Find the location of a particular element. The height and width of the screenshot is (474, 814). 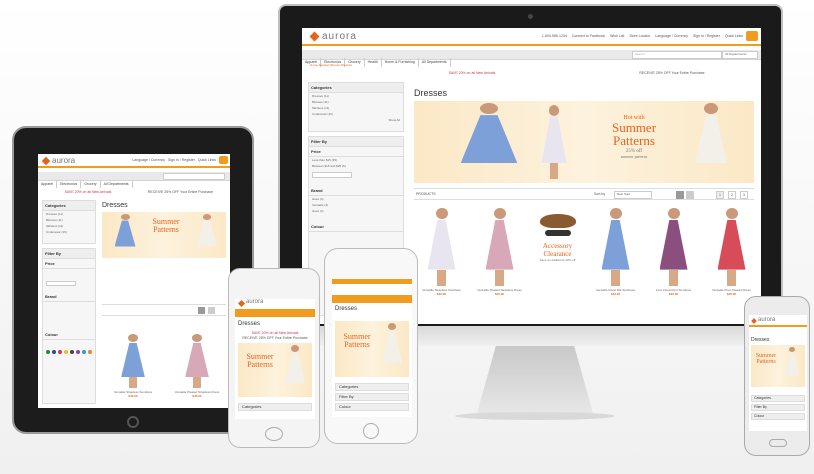

phone1-categories: Categories is located at coordinates (275, 407).